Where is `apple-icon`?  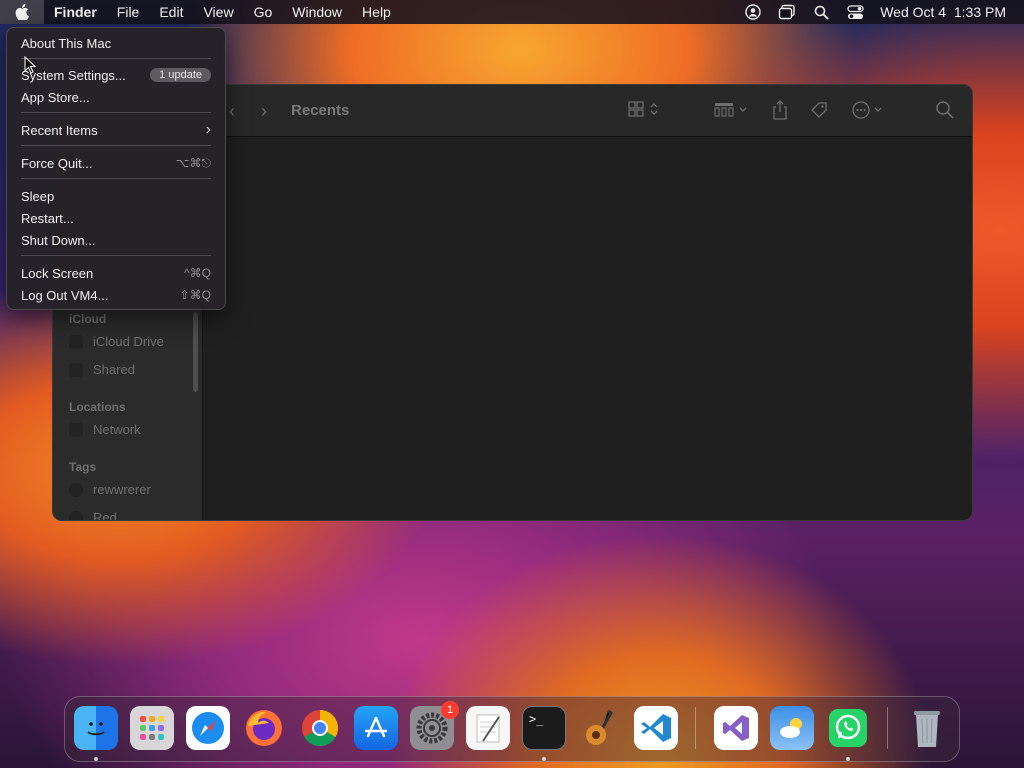 apple-icon is located at coordinates (22, 12).